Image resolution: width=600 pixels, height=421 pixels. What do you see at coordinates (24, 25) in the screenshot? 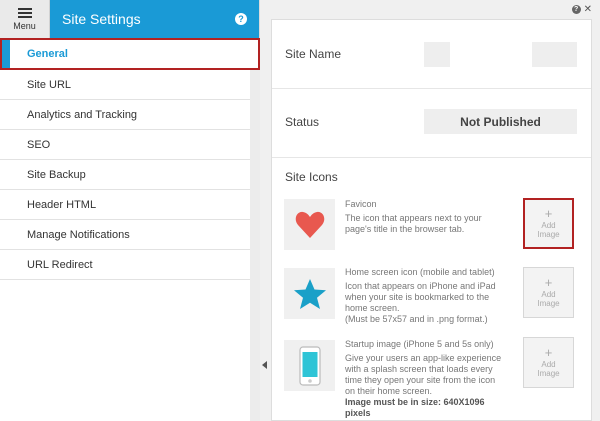
I see `menu-label: Menu` at bounding box center [24, 25].